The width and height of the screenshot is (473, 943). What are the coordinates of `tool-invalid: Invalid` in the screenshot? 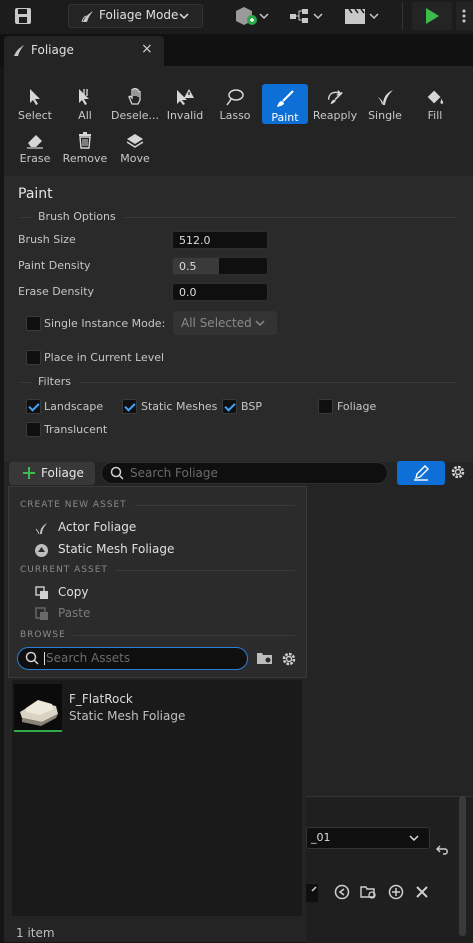 It's located at (185, 103).